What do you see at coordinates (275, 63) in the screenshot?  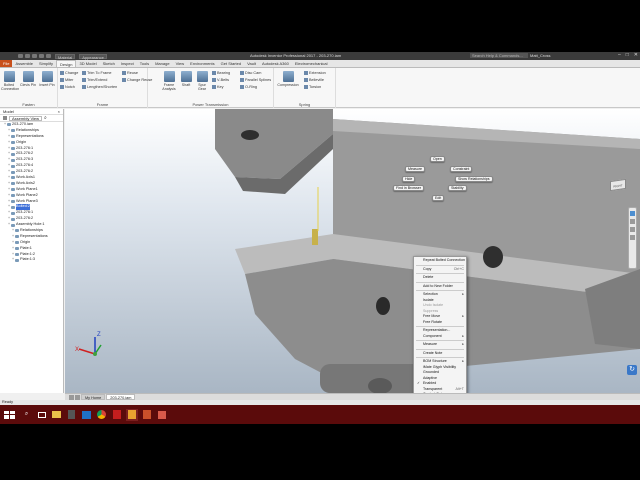 I see `tab-a360: Autodesk A360` at bounding box center [275, 63].